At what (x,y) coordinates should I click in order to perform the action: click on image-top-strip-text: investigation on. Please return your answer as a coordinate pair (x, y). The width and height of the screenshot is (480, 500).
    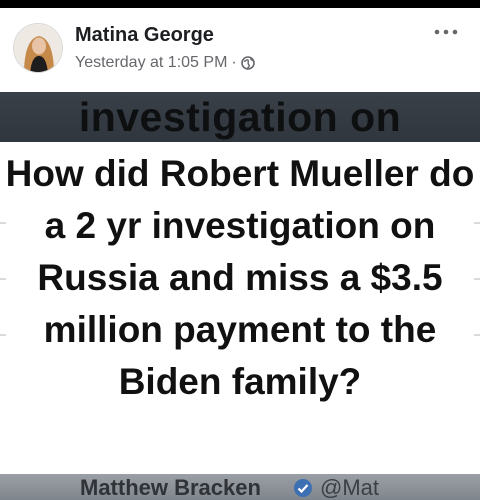
    Looking at the image, I should click on (240, 117).